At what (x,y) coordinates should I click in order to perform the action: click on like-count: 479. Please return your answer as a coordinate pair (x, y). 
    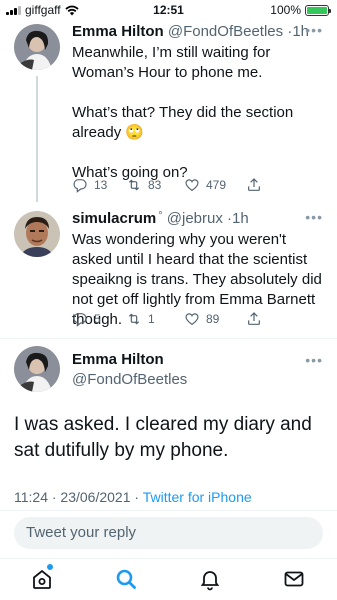
    Looking at the image, I should click on (216, 185).